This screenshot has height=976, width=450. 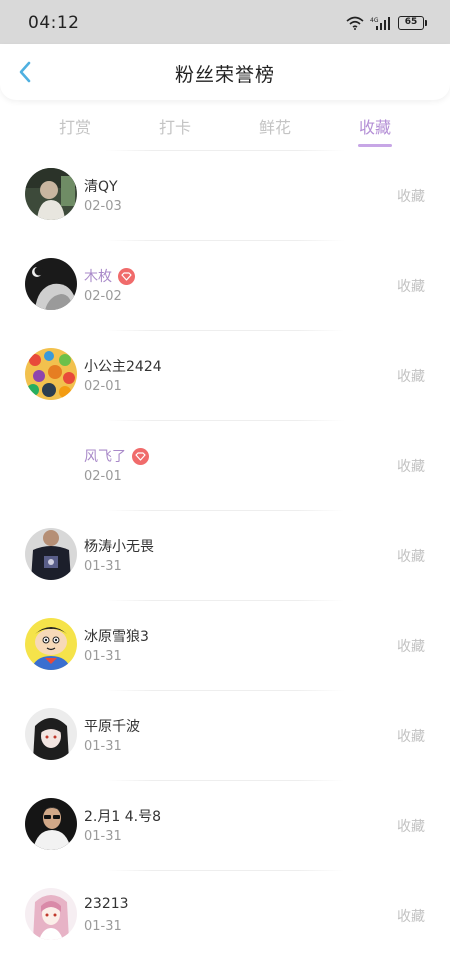 What do you see at coordinates (106, 904) in the screenshot?
I see `user-name: 23213` at bounding box center [106, 904].